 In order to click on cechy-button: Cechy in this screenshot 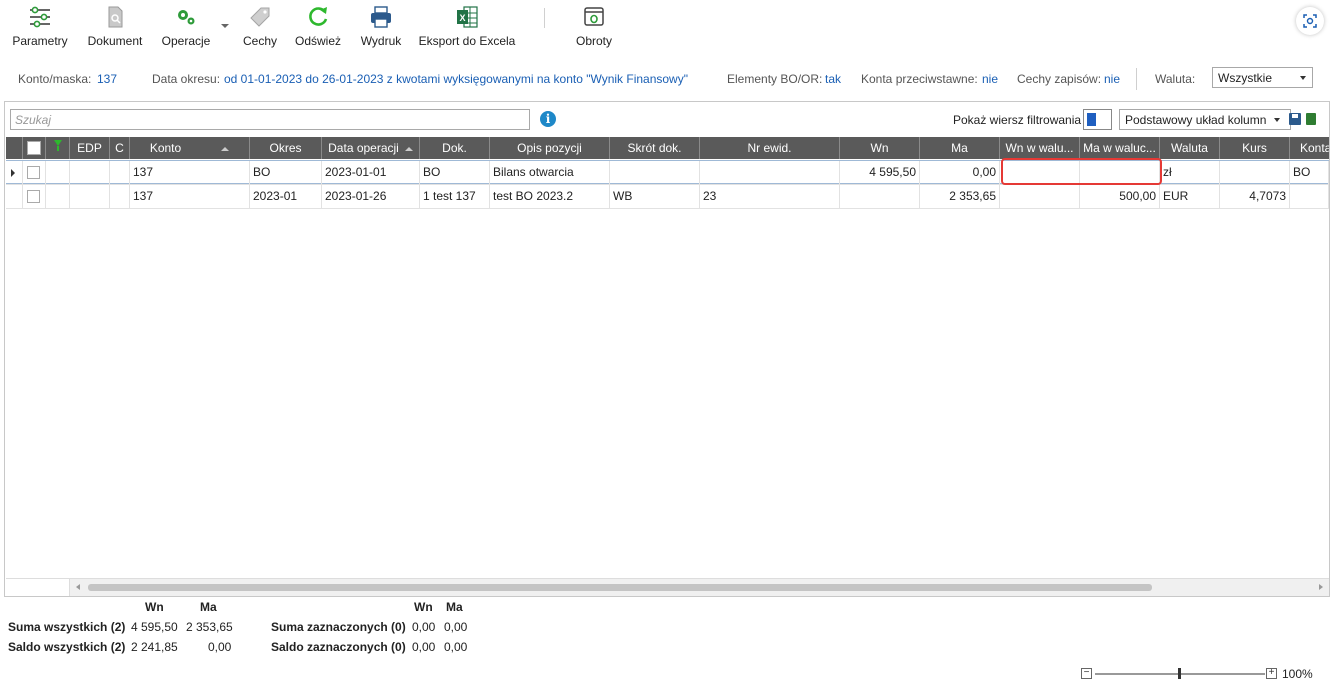, I will do `click(260, 29)`.